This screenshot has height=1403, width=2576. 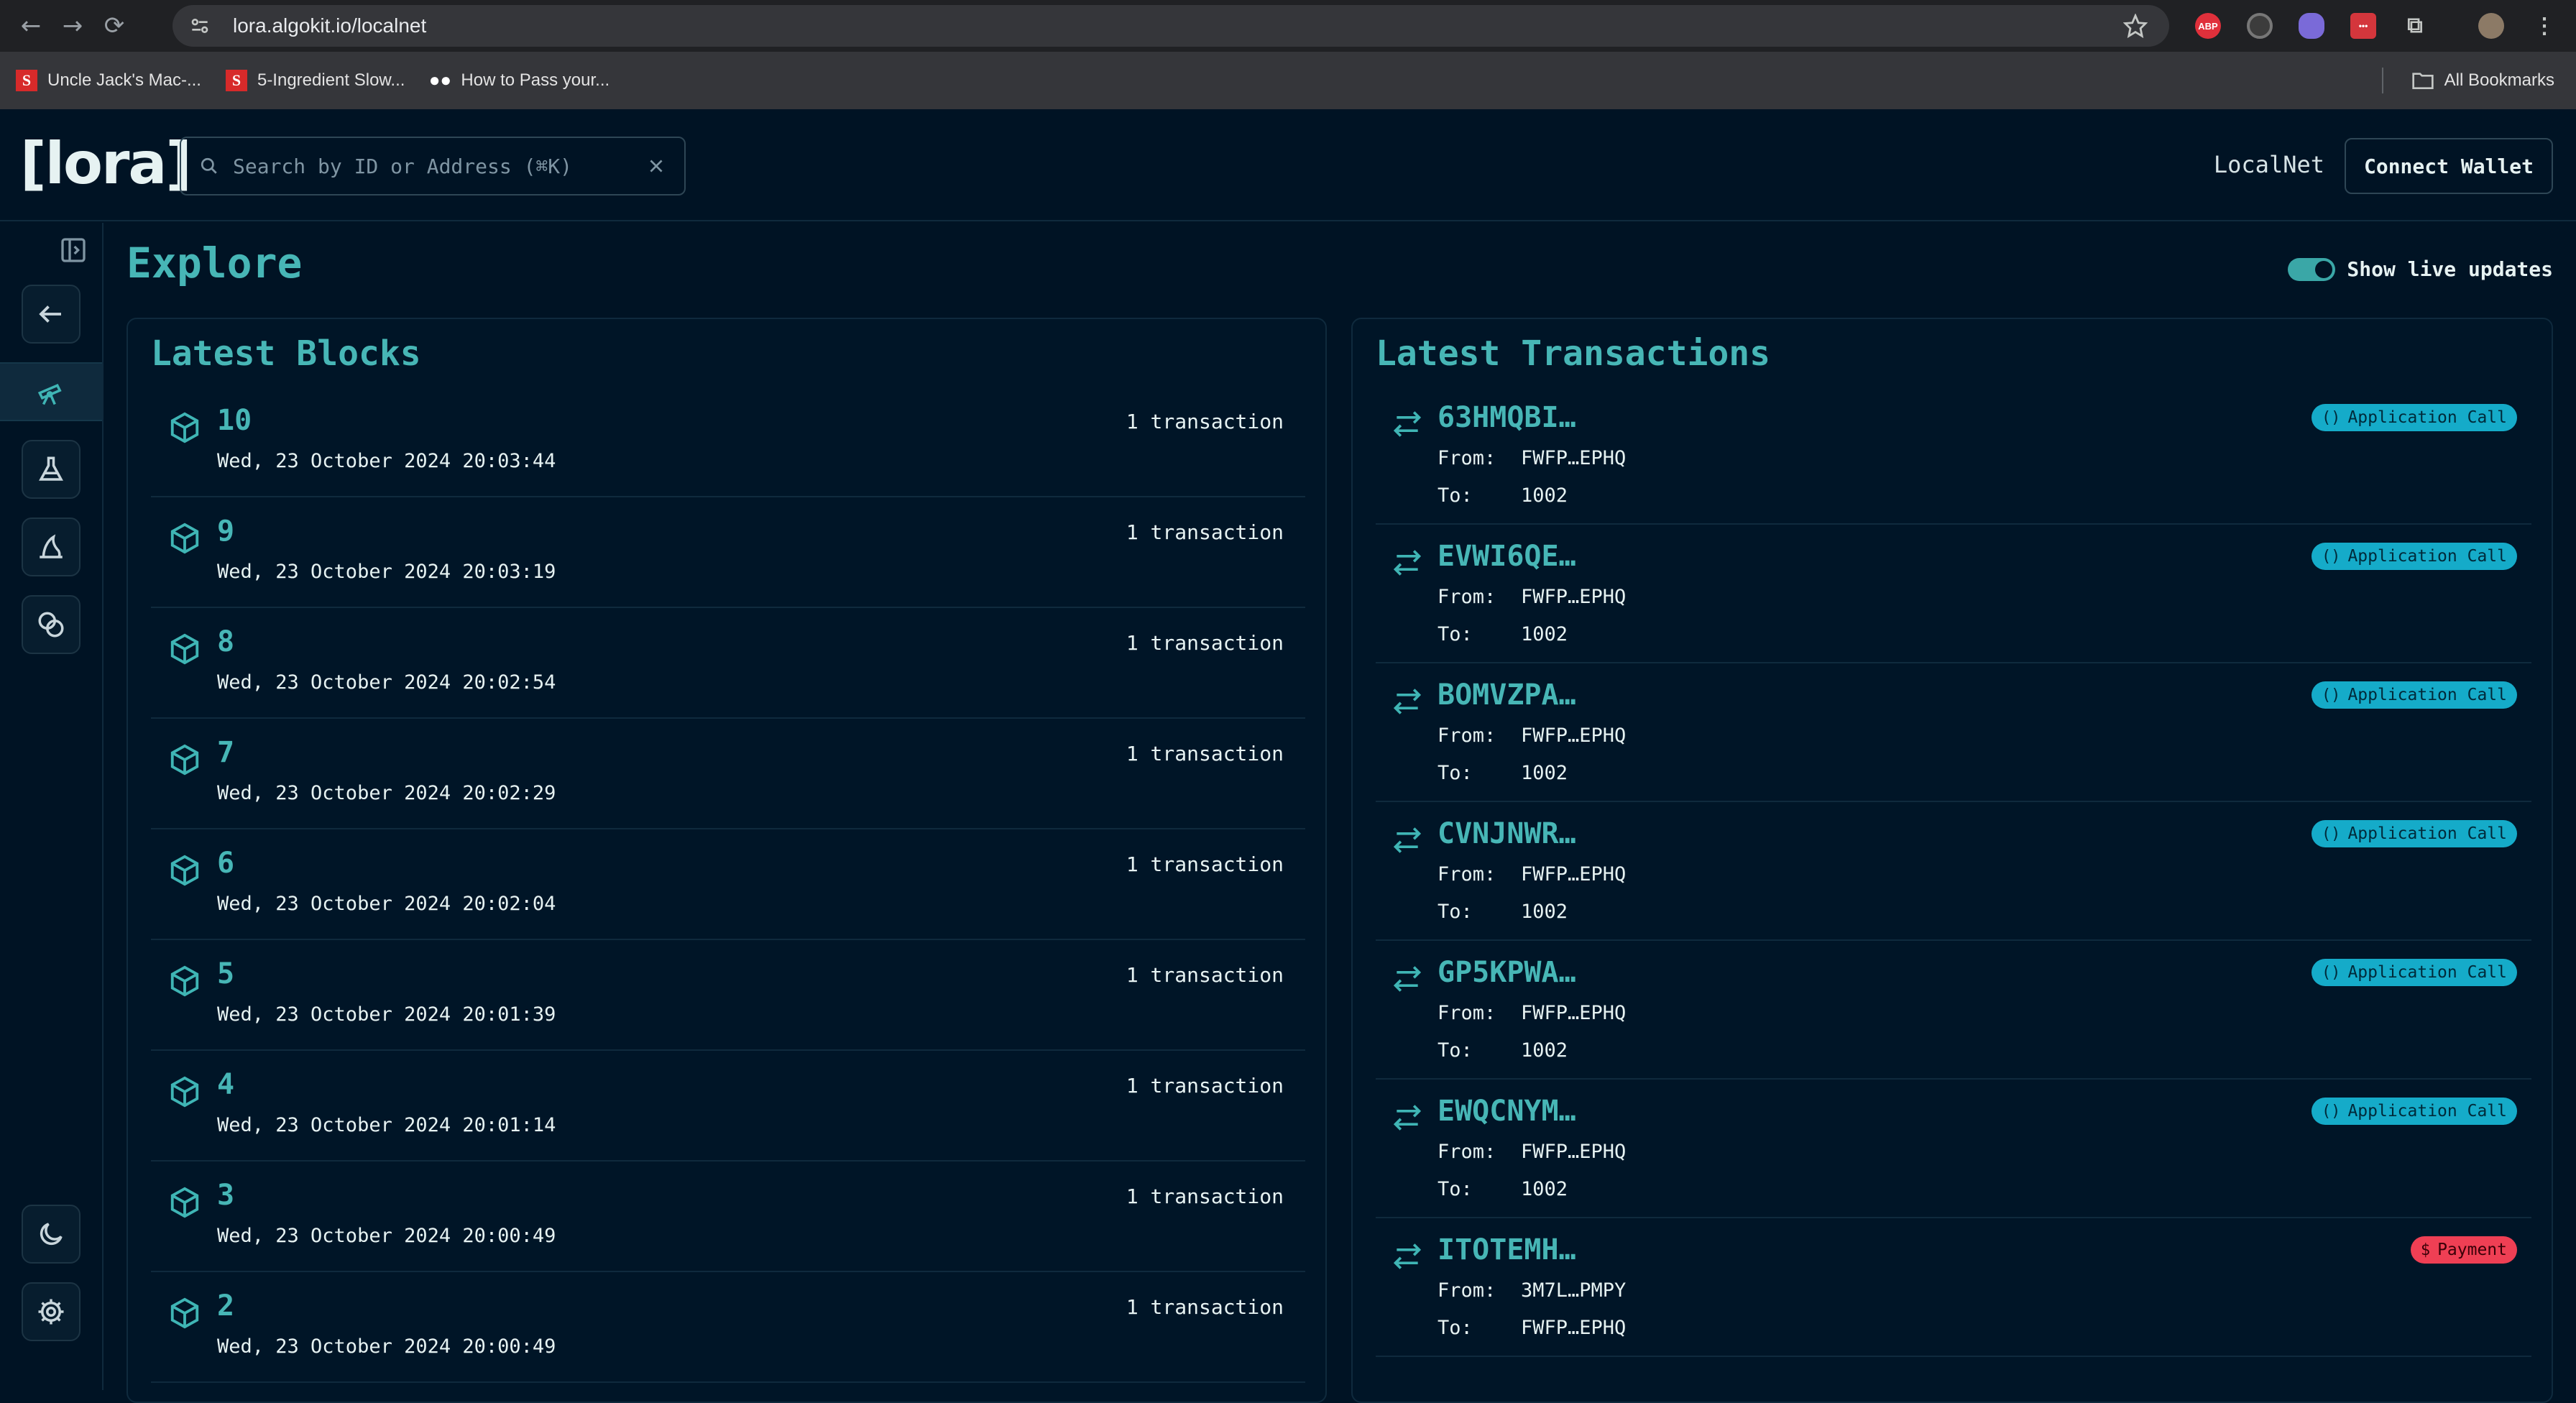 What do you see at coordinates (31, 26) in the screenshot?
I see `back-icon: ←` at bounding box center [31, 26].